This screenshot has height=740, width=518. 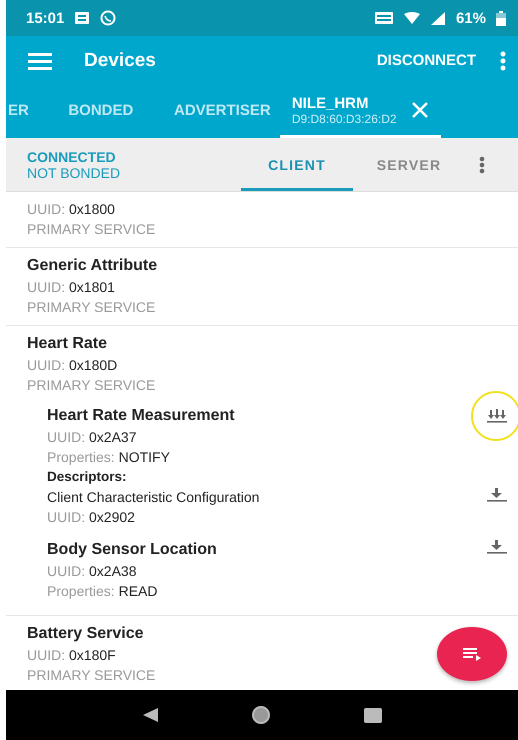 What do you see at coordinates (120, 61) in the screenshot?
I see `app-title: Devices` at bounding box center [120, 61].